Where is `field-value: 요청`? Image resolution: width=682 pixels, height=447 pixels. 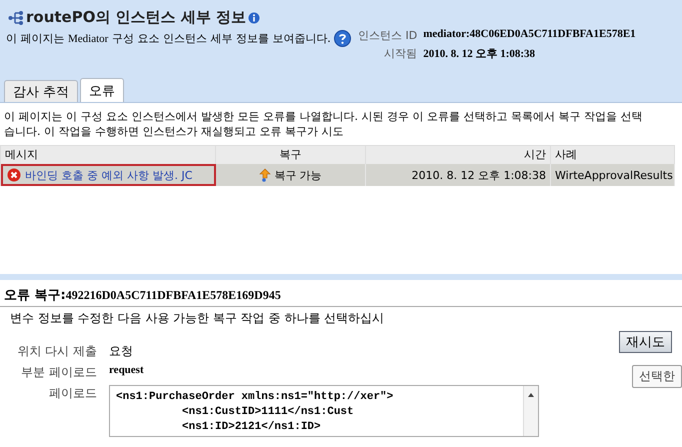
field-value: 요청 is located at coordinates (121, 351).